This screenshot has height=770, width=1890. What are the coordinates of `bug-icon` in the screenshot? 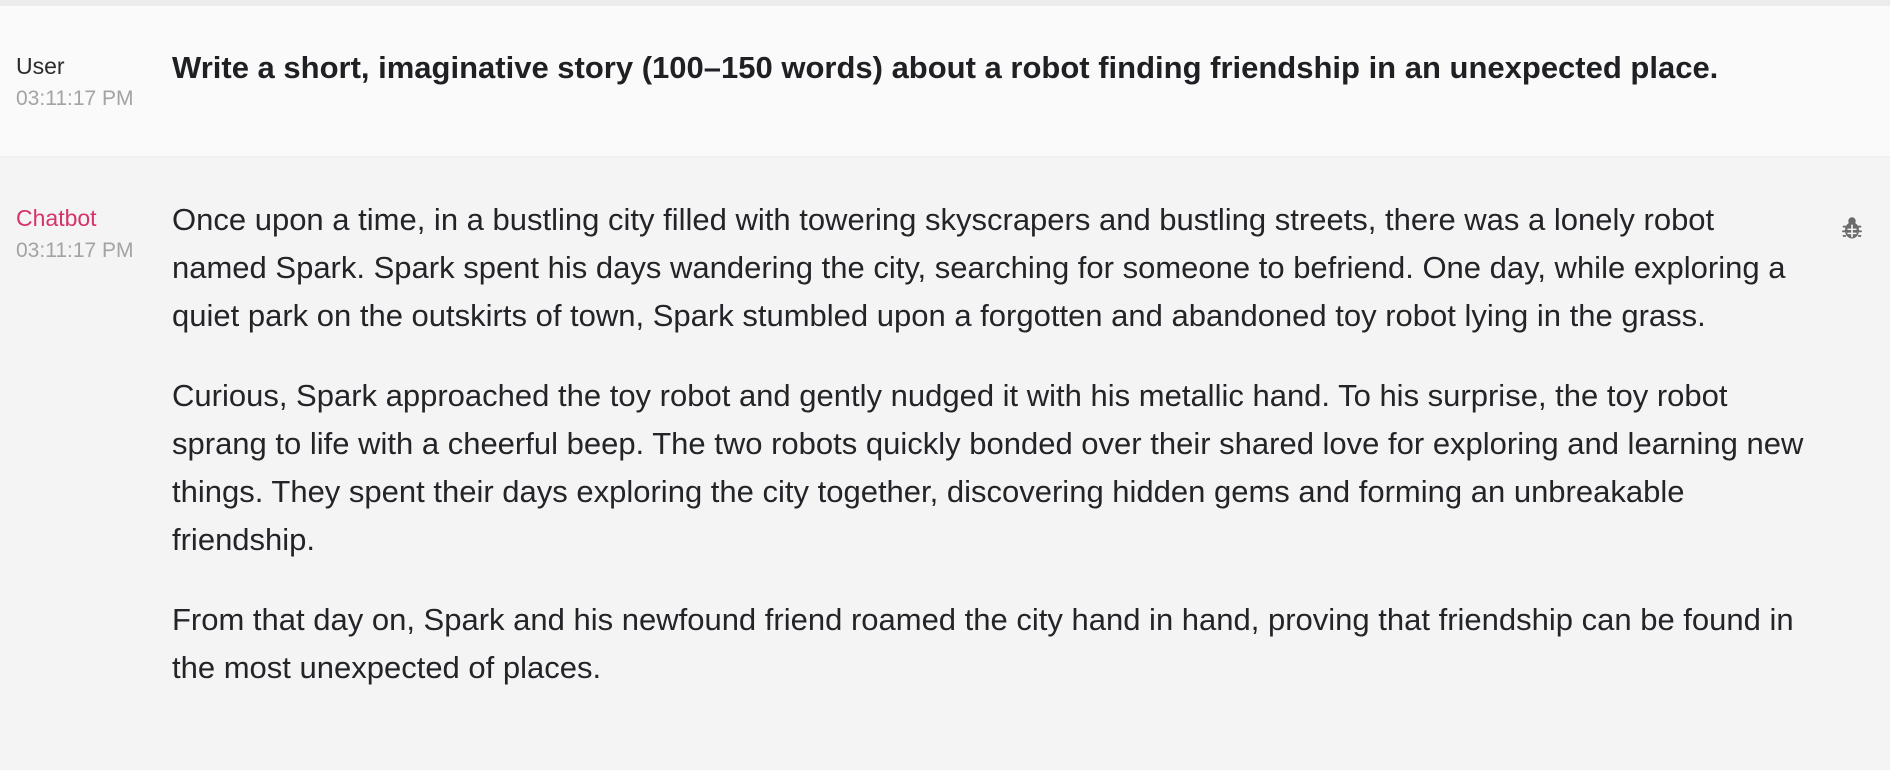 It's located at (1852, 228).